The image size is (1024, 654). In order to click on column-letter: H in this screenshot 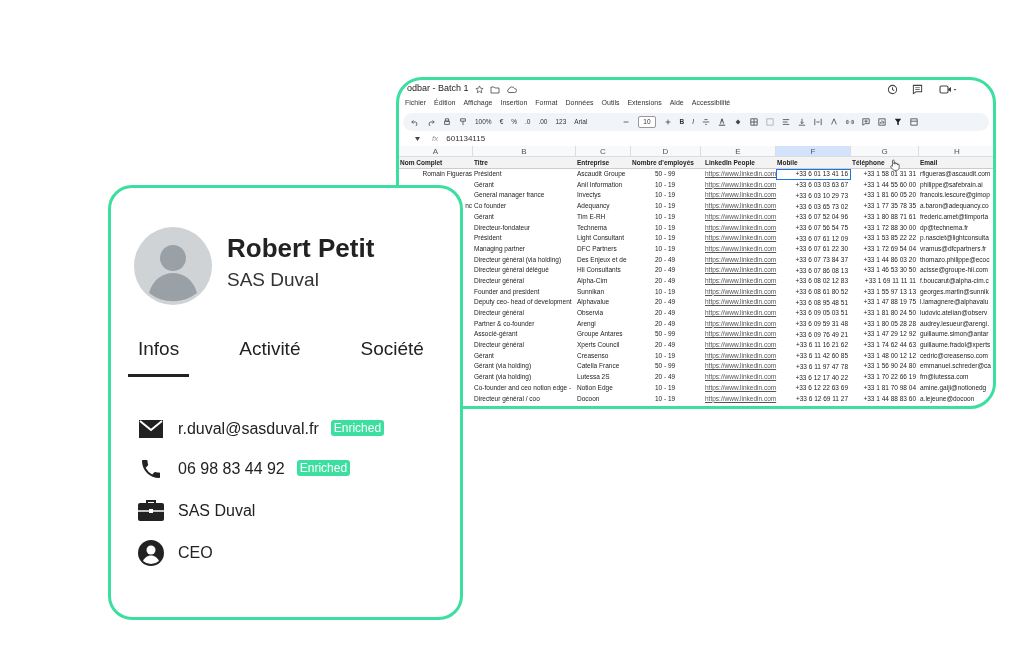, I will do `click(956, 151)`.